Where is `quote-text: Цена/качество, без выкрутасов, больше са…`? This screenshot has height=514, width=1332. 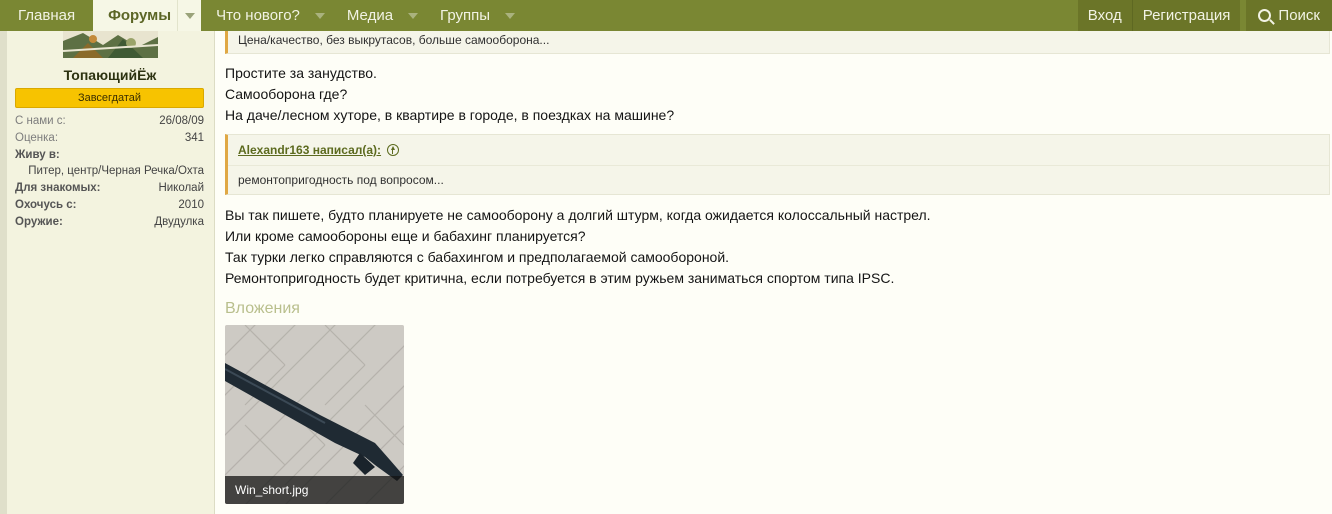 quote-text: Цена/качество, без выкрутасов, больше са… is located at coordinates (394, 40).